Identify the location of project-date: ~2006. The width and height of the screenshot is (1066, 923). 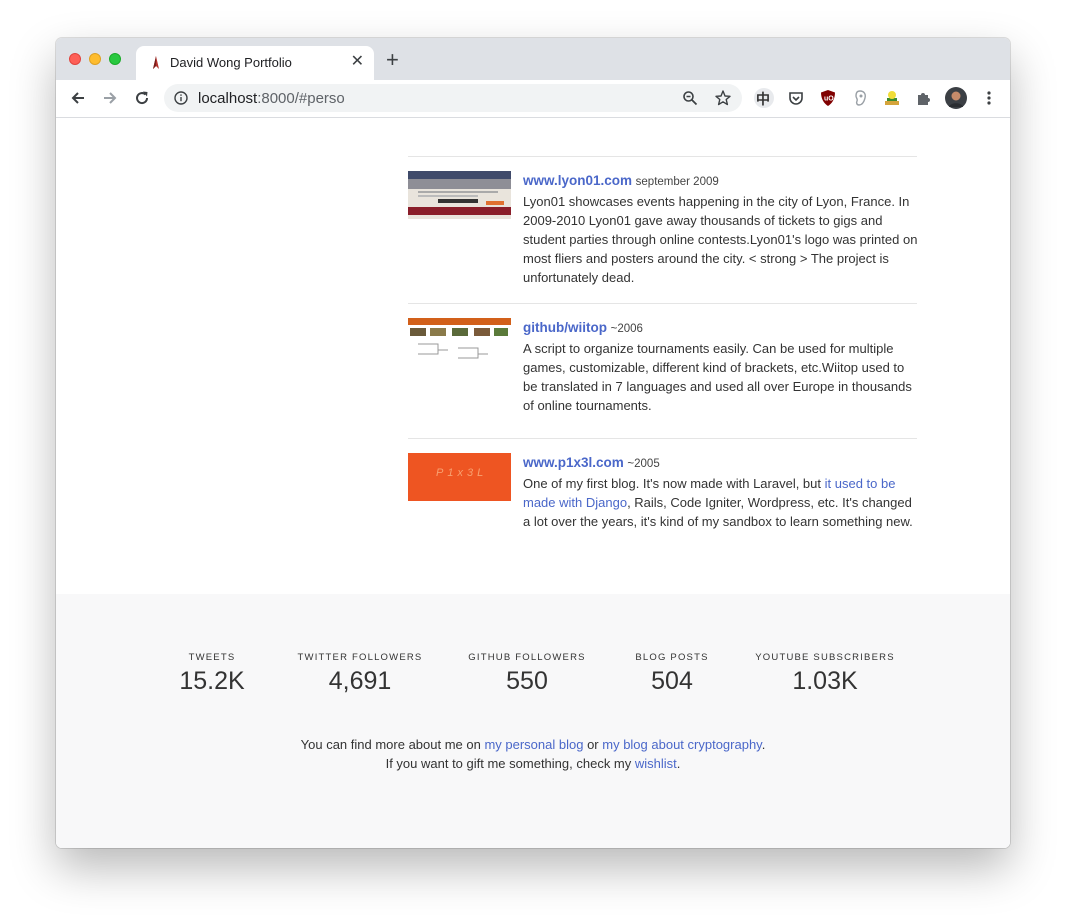
(626, 329).